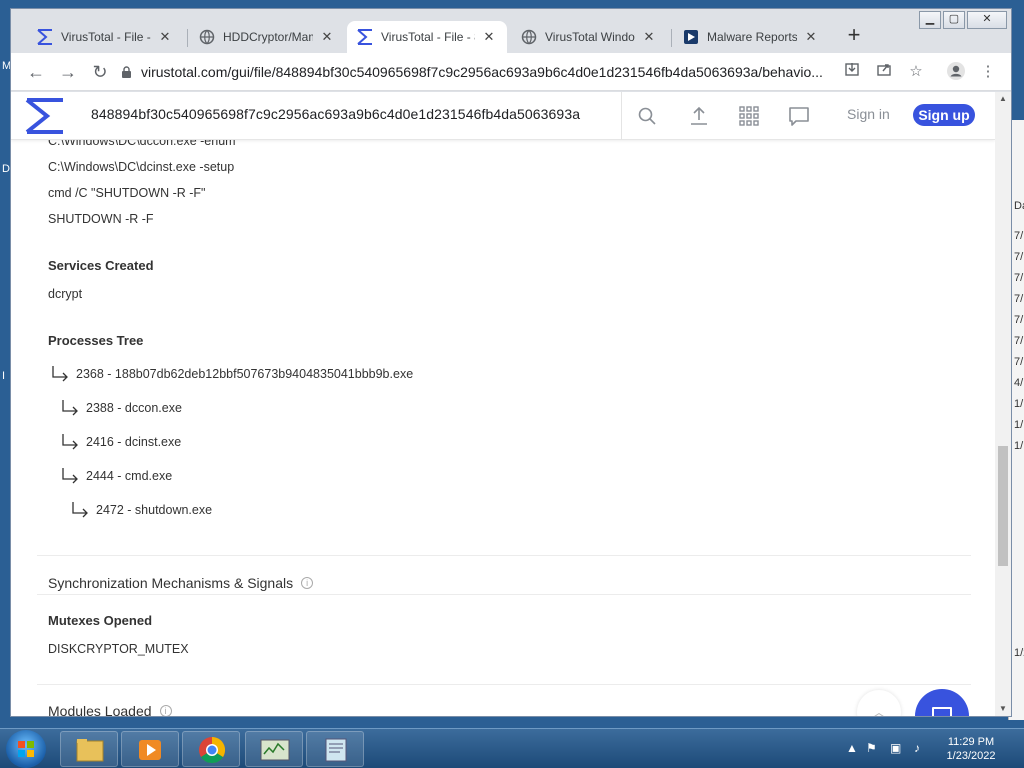 The height and width of the screenshot is (768, 1024). I want to click on share-icon, so click(884, 72).